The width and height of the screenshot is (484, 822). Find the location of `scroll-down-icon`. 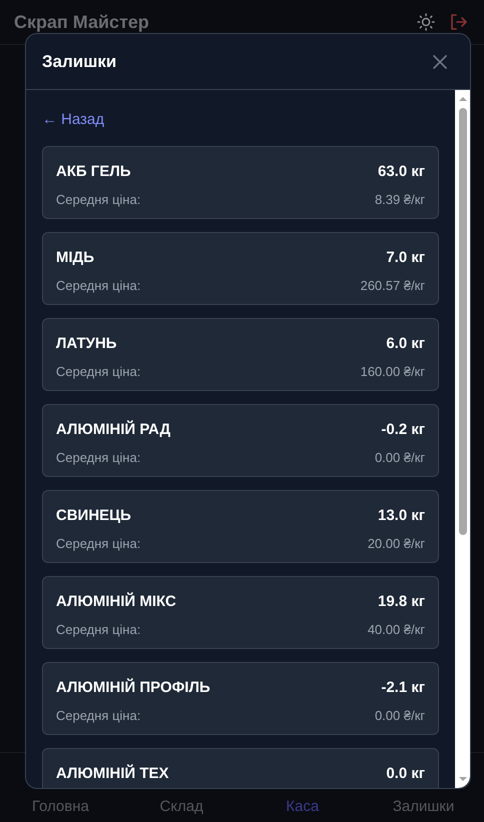

scroll-down-icon is located at coordinates (462, 779).